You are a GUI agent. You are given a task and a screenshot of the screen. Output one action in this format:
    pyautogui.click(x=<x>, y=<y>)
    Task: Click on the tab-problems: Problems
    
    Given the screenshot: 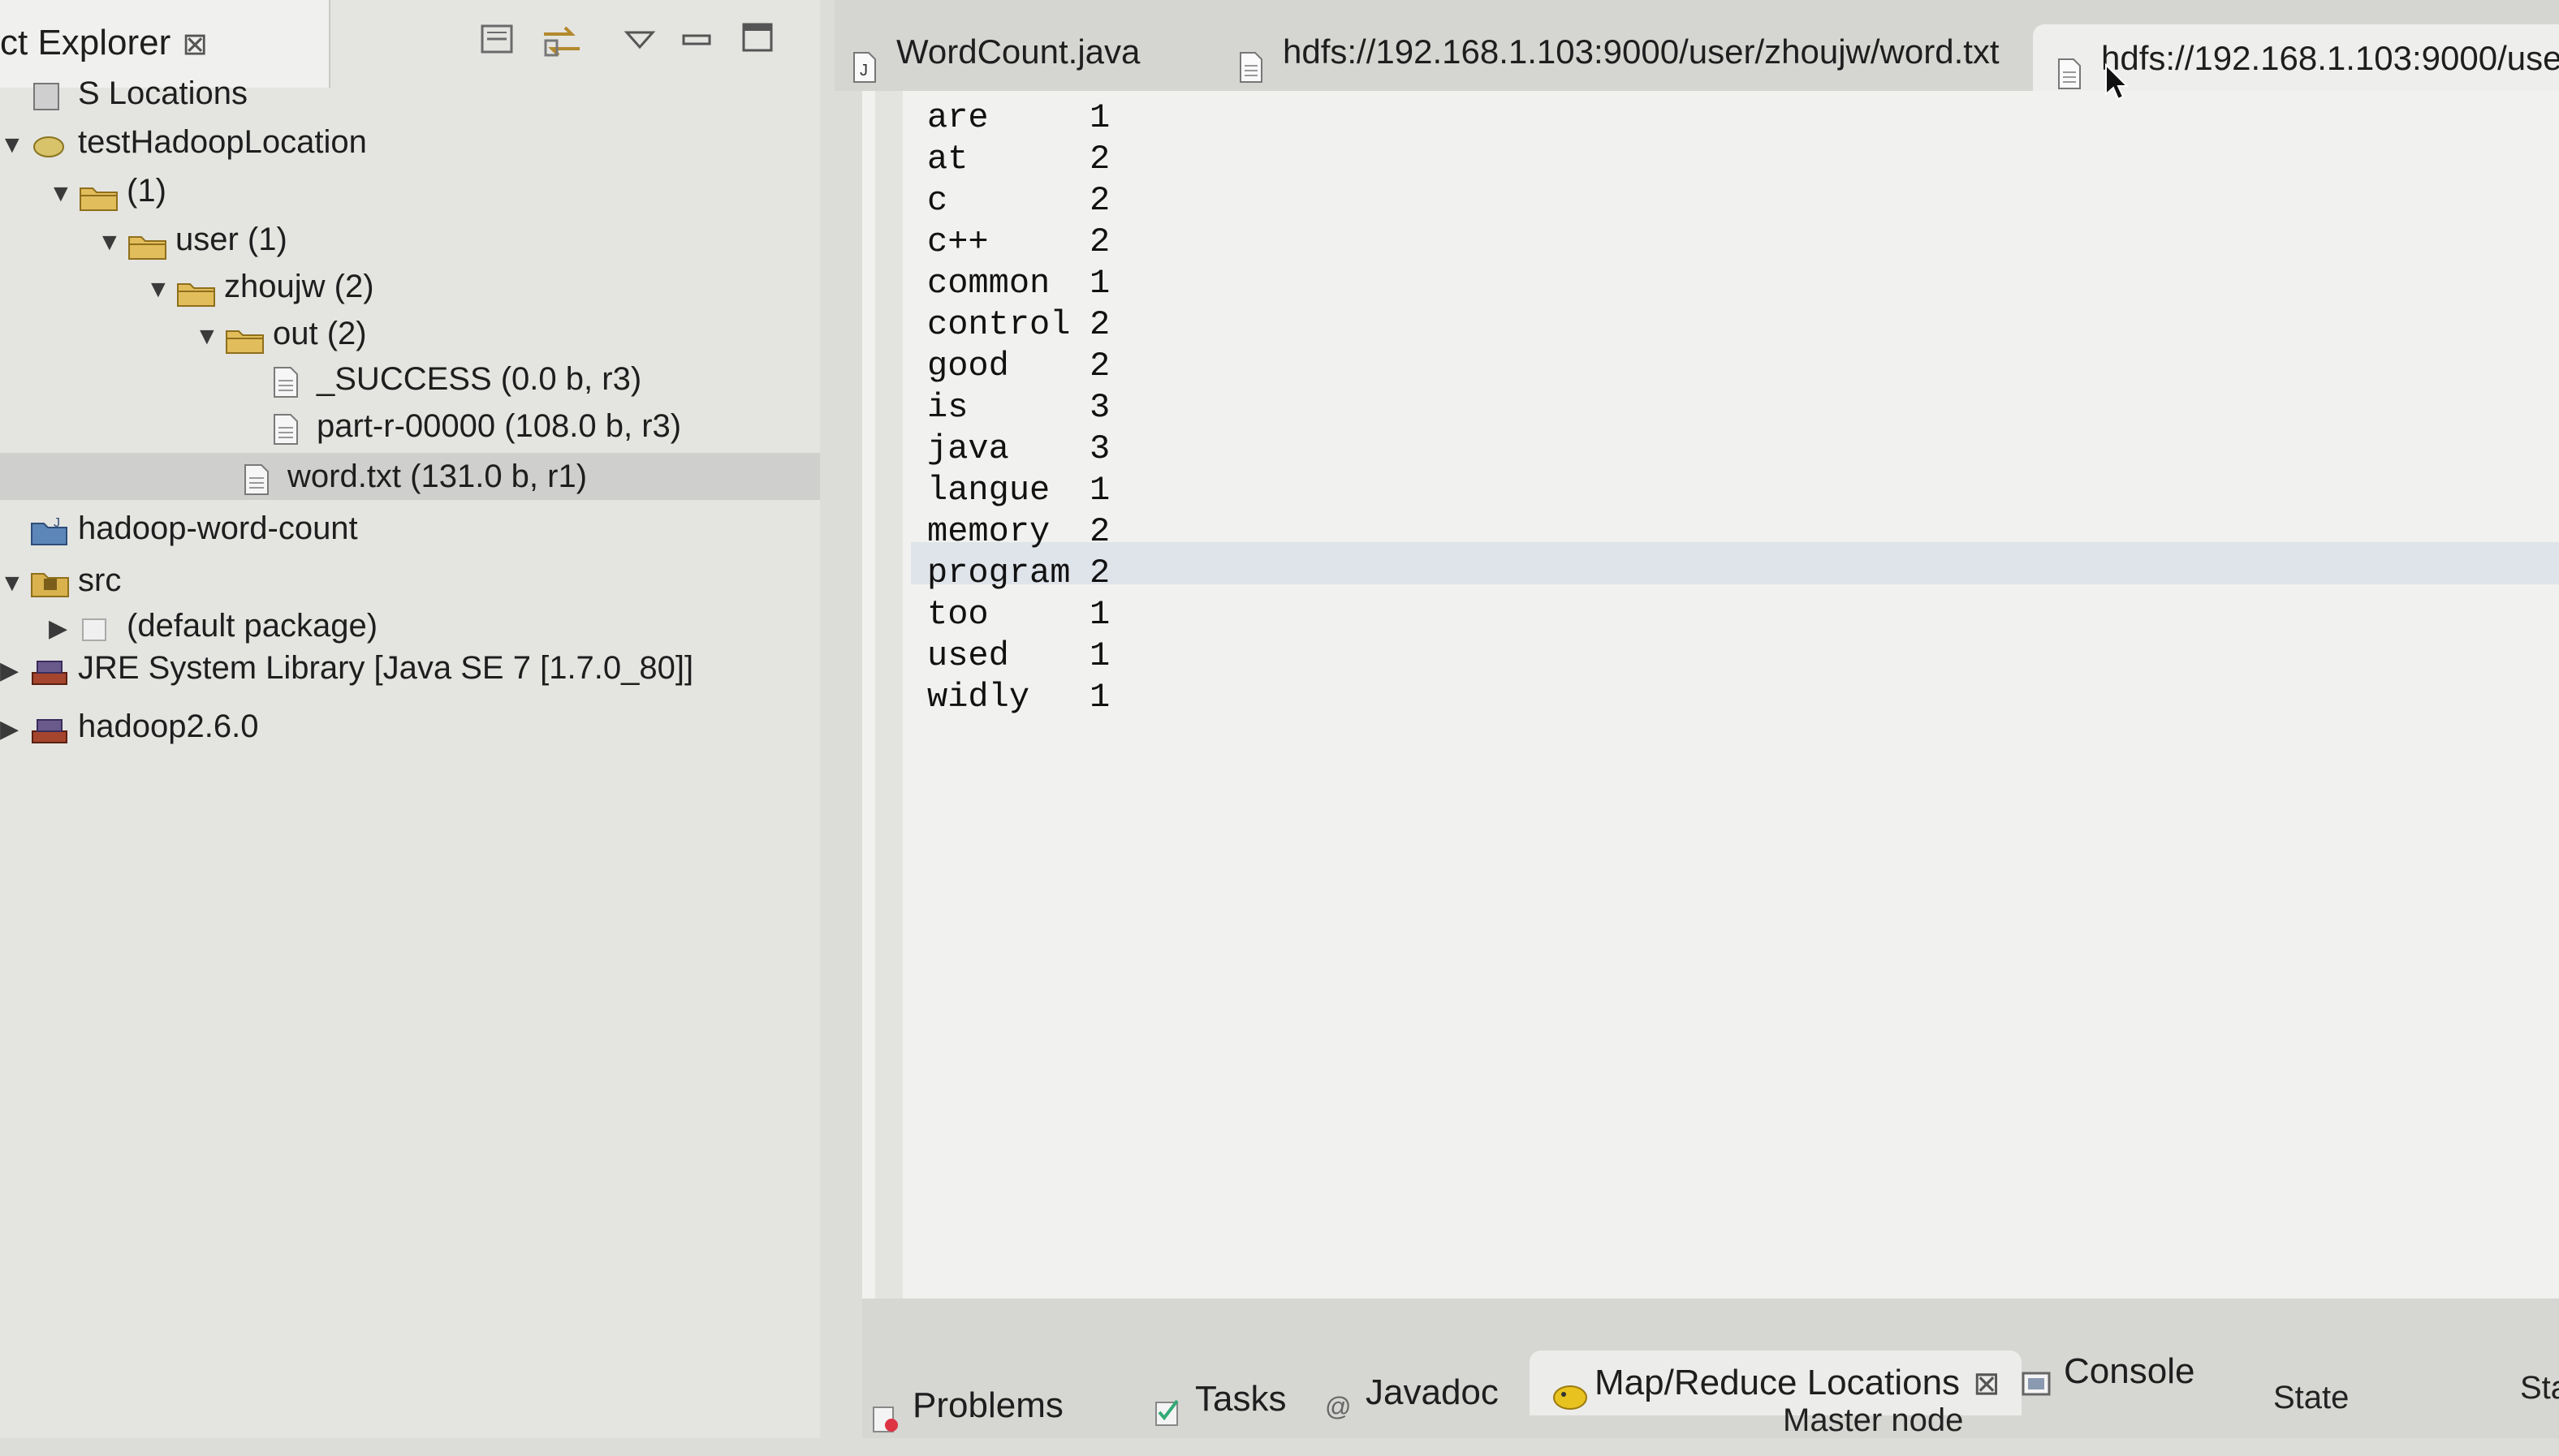 What is the action you would take?
    pyautogui.click(x=967, y=1406)
    